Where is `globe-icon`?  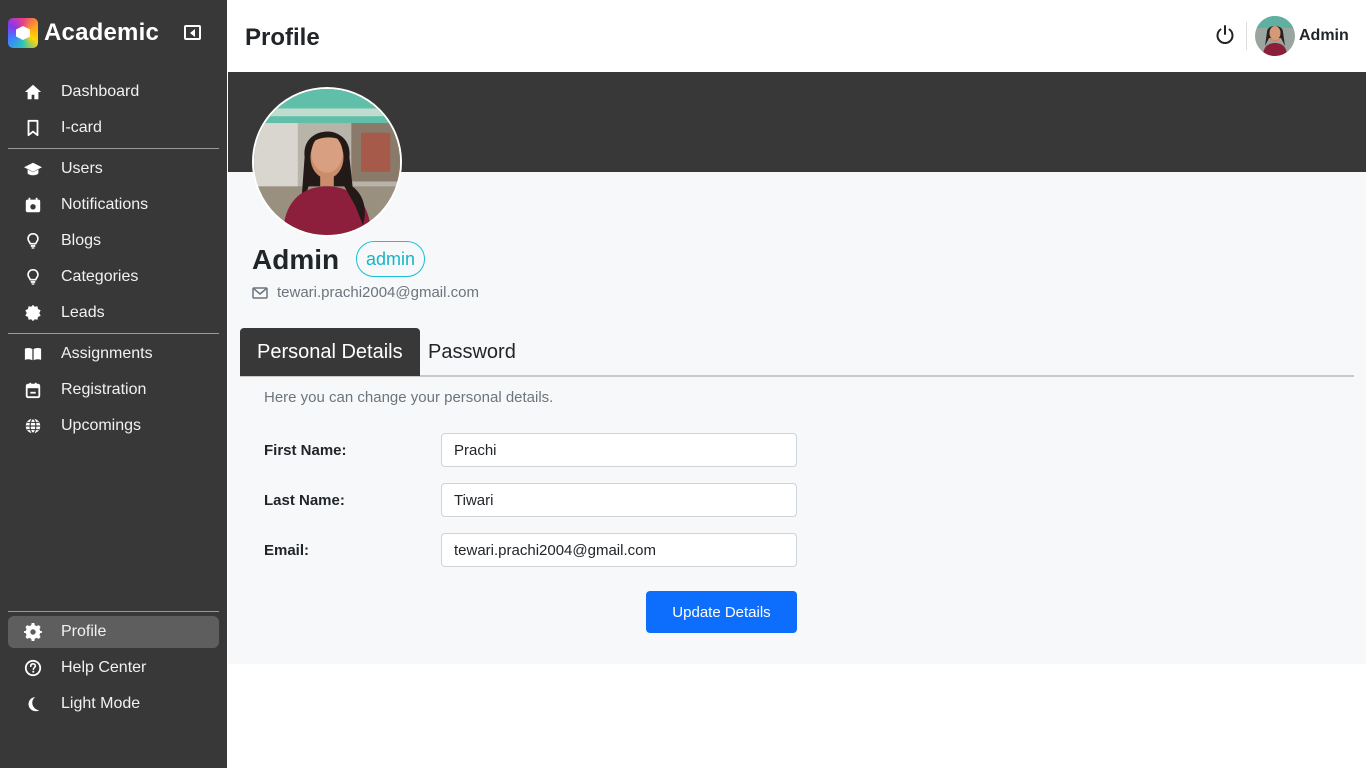 globe-icon is located at coordinates (33, 426).